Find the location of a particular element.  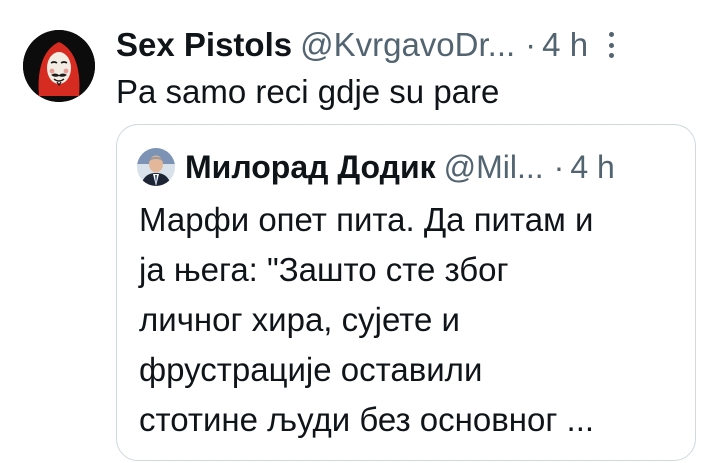

quoted-tweet-header: Милорад Додик @Mil... · 4 h is located at coordinates (376, 167).